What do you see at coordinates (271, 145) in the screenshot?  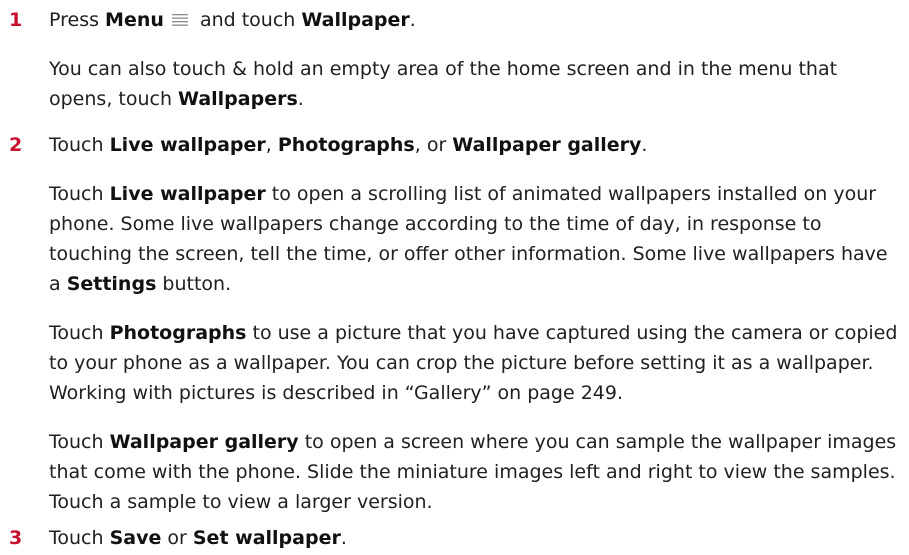 I see `text-run: ,` at bounding box center [271, 145].